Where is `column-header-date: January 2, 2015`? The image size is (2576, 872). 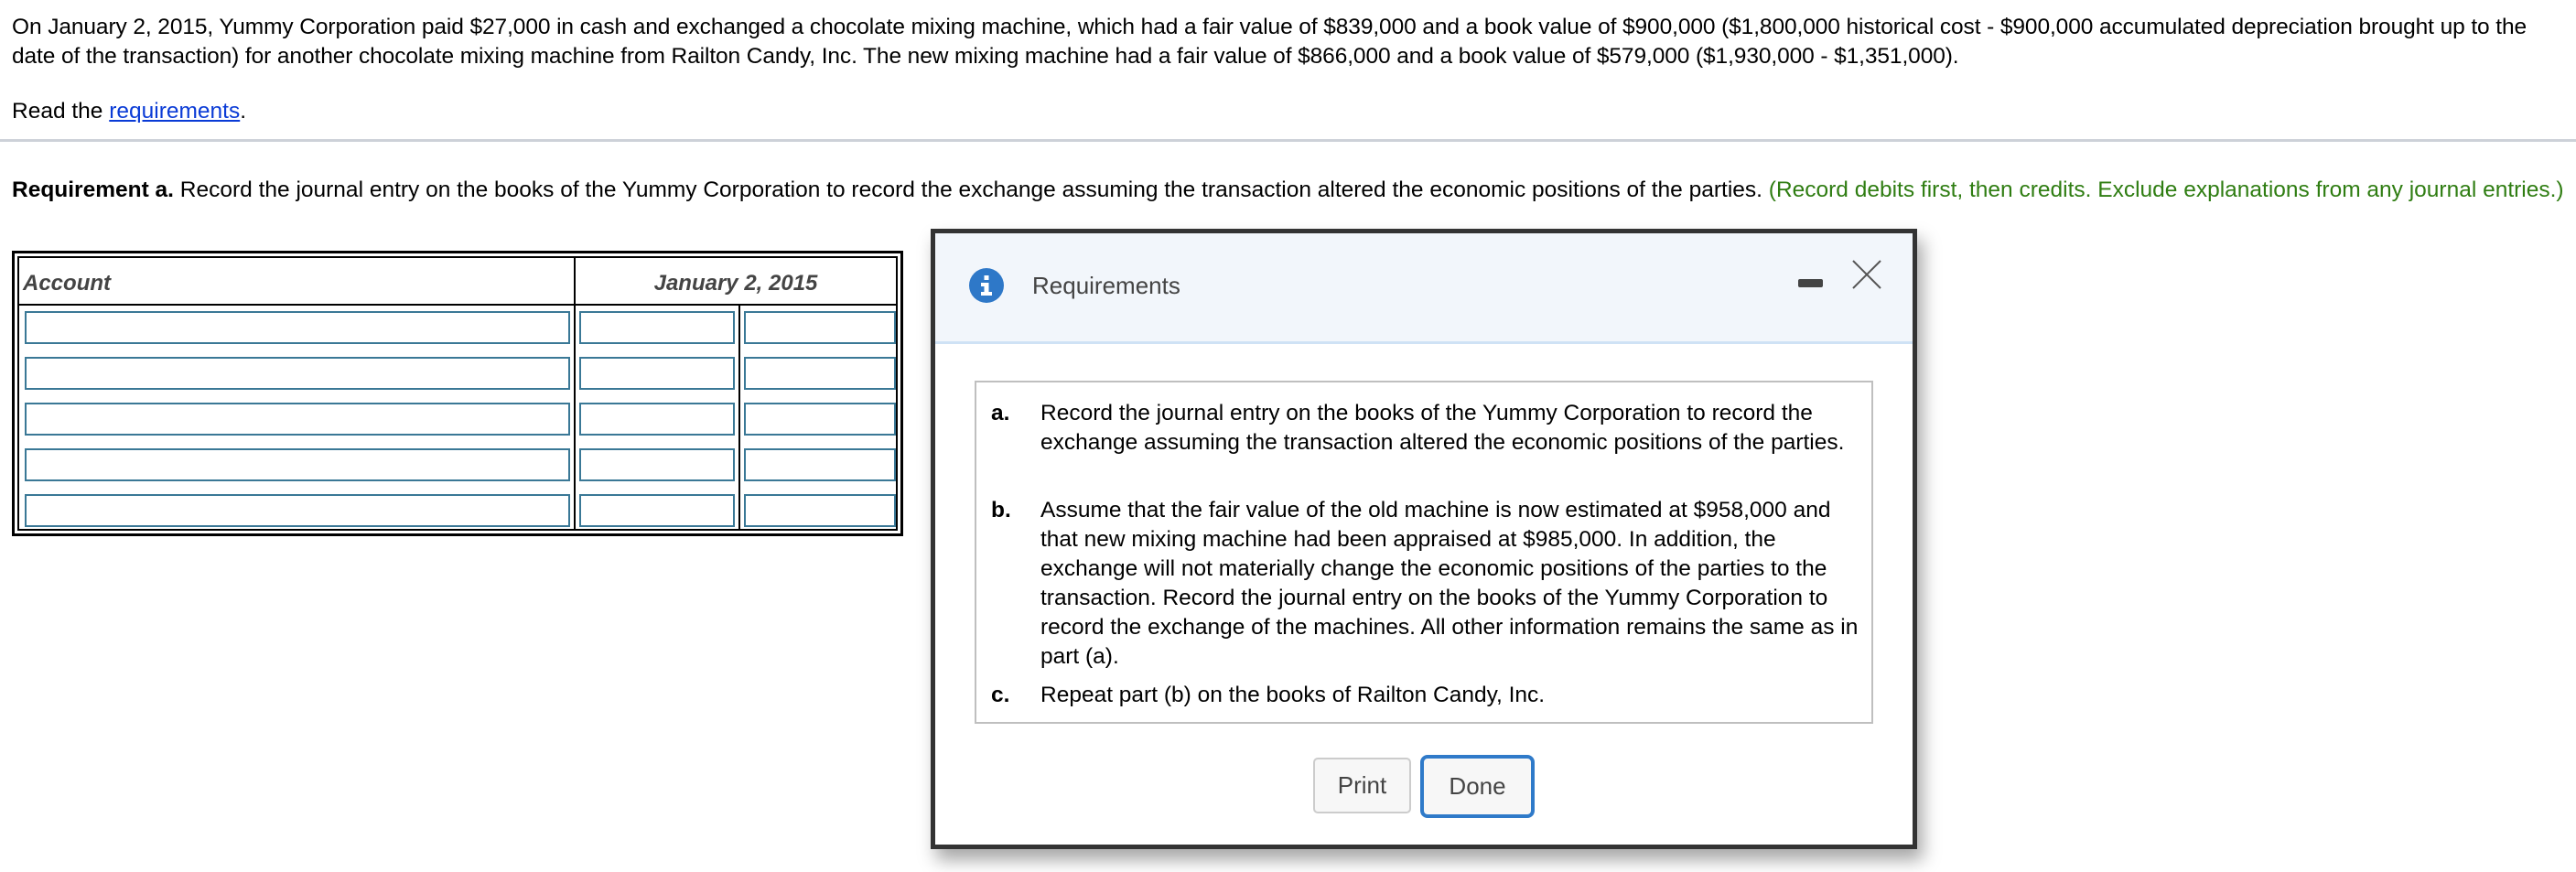 column-header-date: January 2, 2015 is located at coordinates (735, 282).